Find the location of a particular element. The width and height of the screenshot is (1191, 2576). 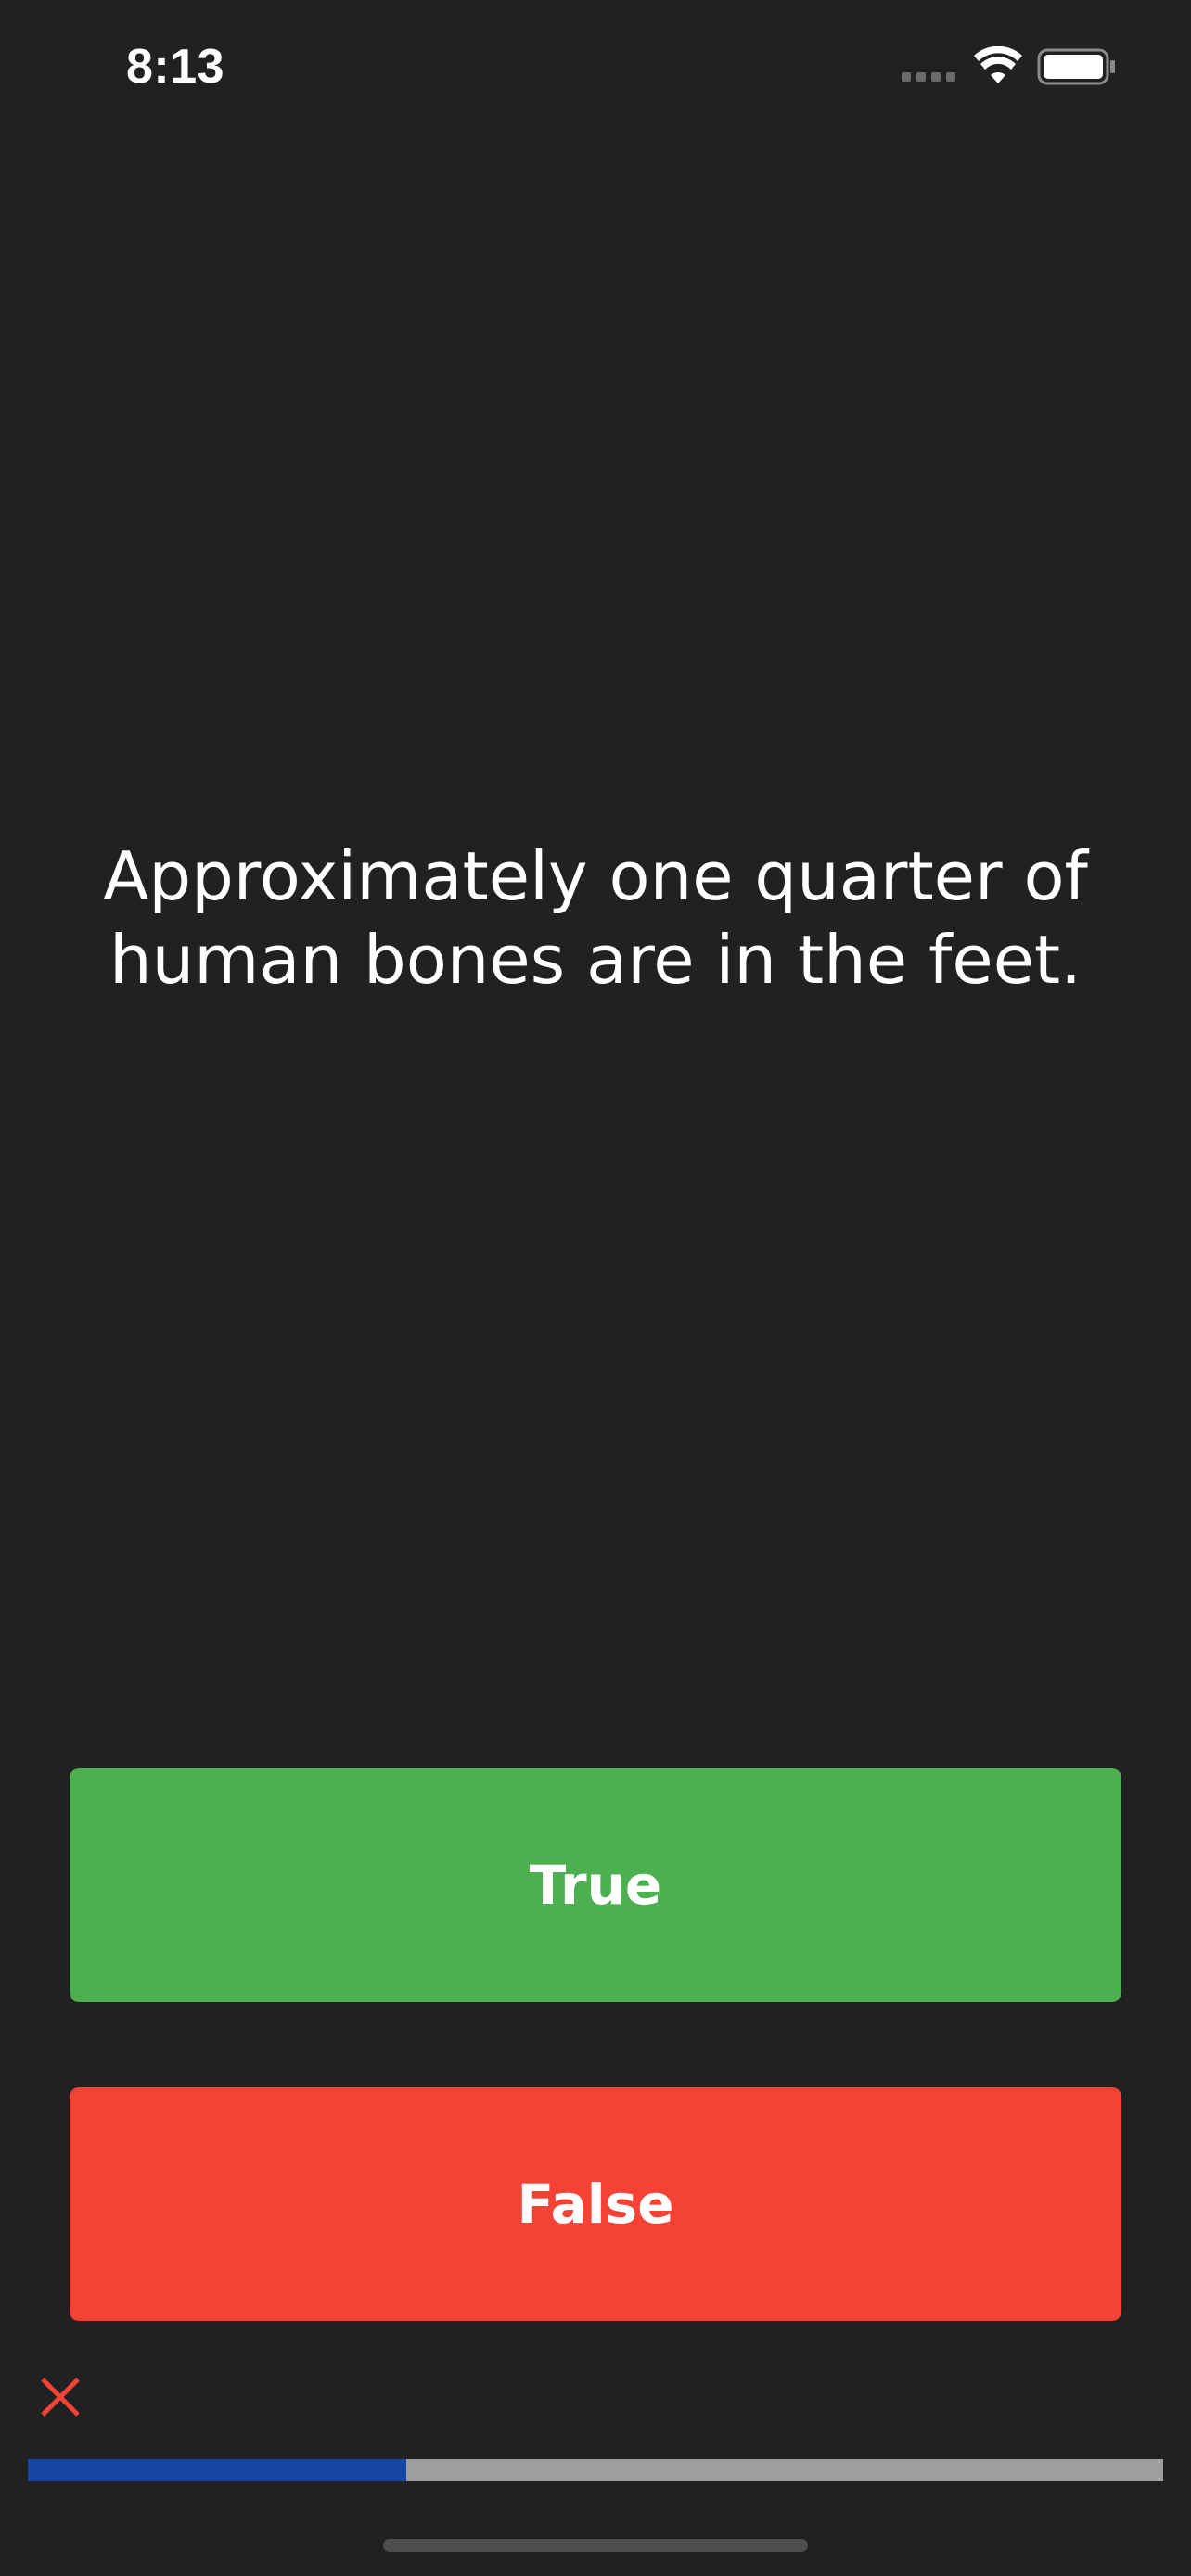

score-keeper is located at coordinates (60, 2397).